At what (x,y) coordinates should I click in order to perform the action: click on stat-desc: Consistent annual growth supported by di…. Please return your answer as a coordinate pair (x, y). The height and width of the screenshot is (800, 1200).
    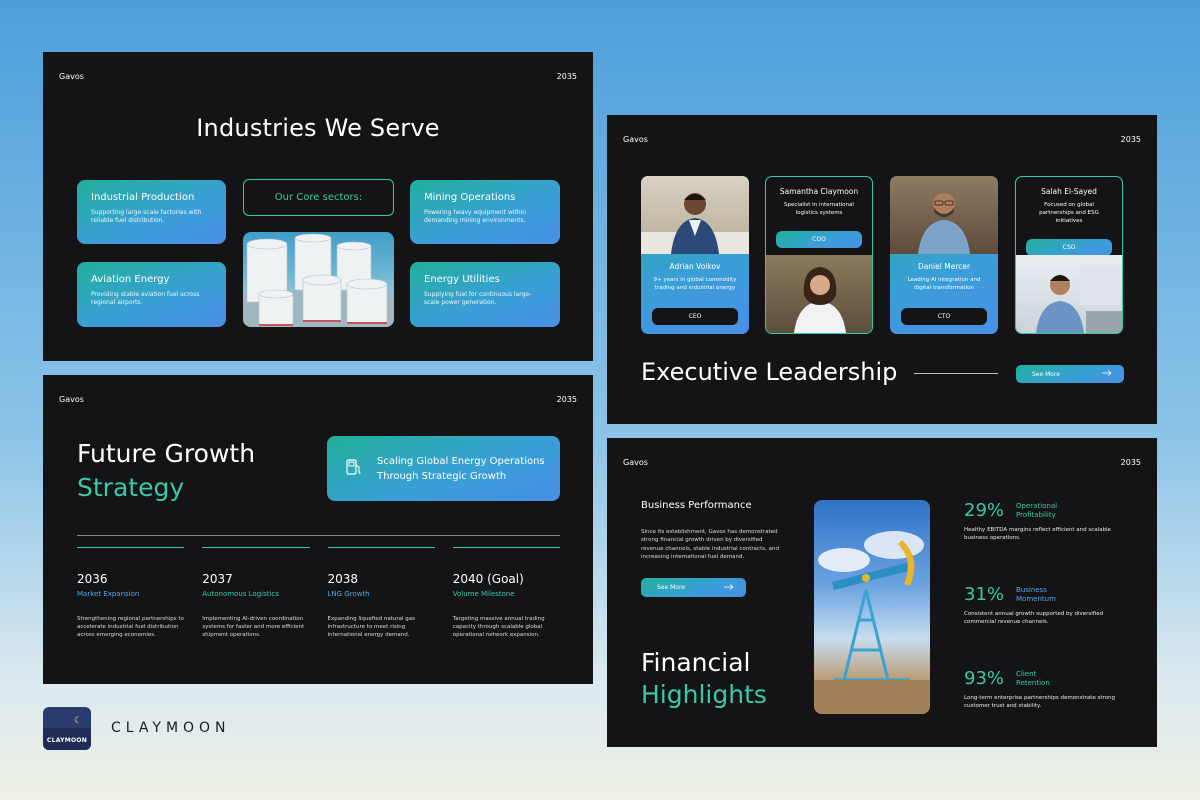
    Looking at the image, I should click on (1034, 618).